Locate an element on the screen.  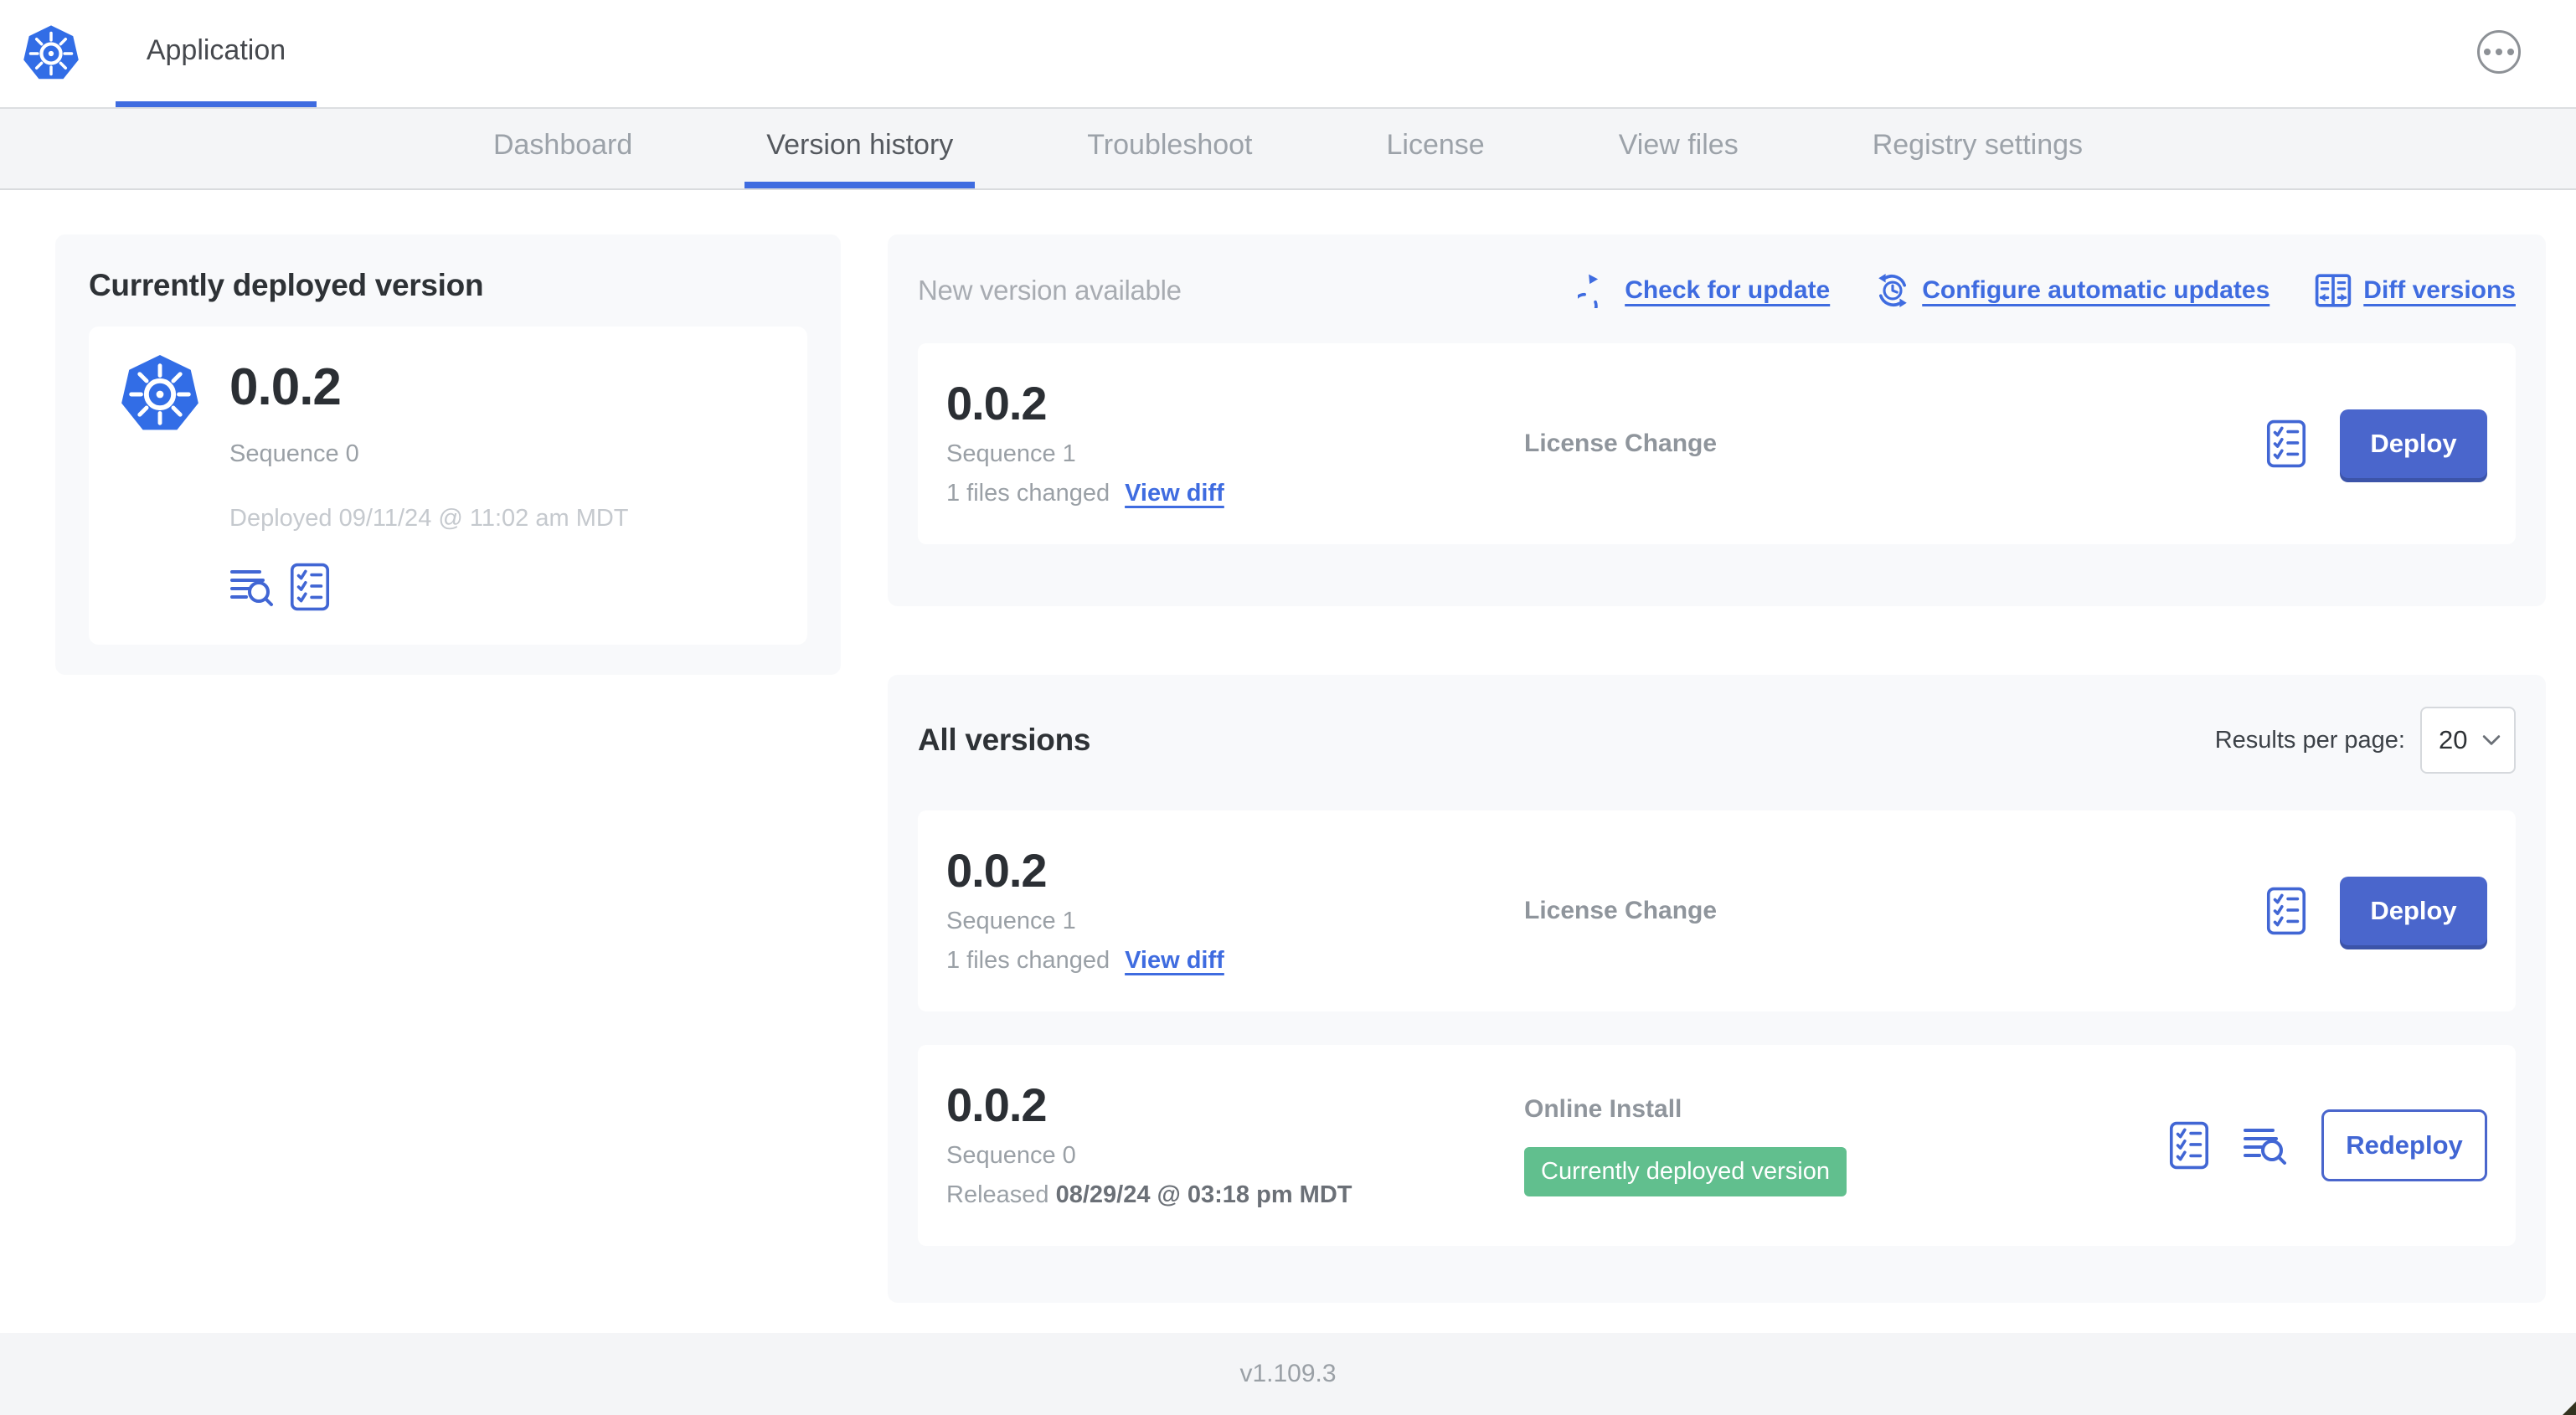
cursor-artifact is located at coordinates (2569, 1408).